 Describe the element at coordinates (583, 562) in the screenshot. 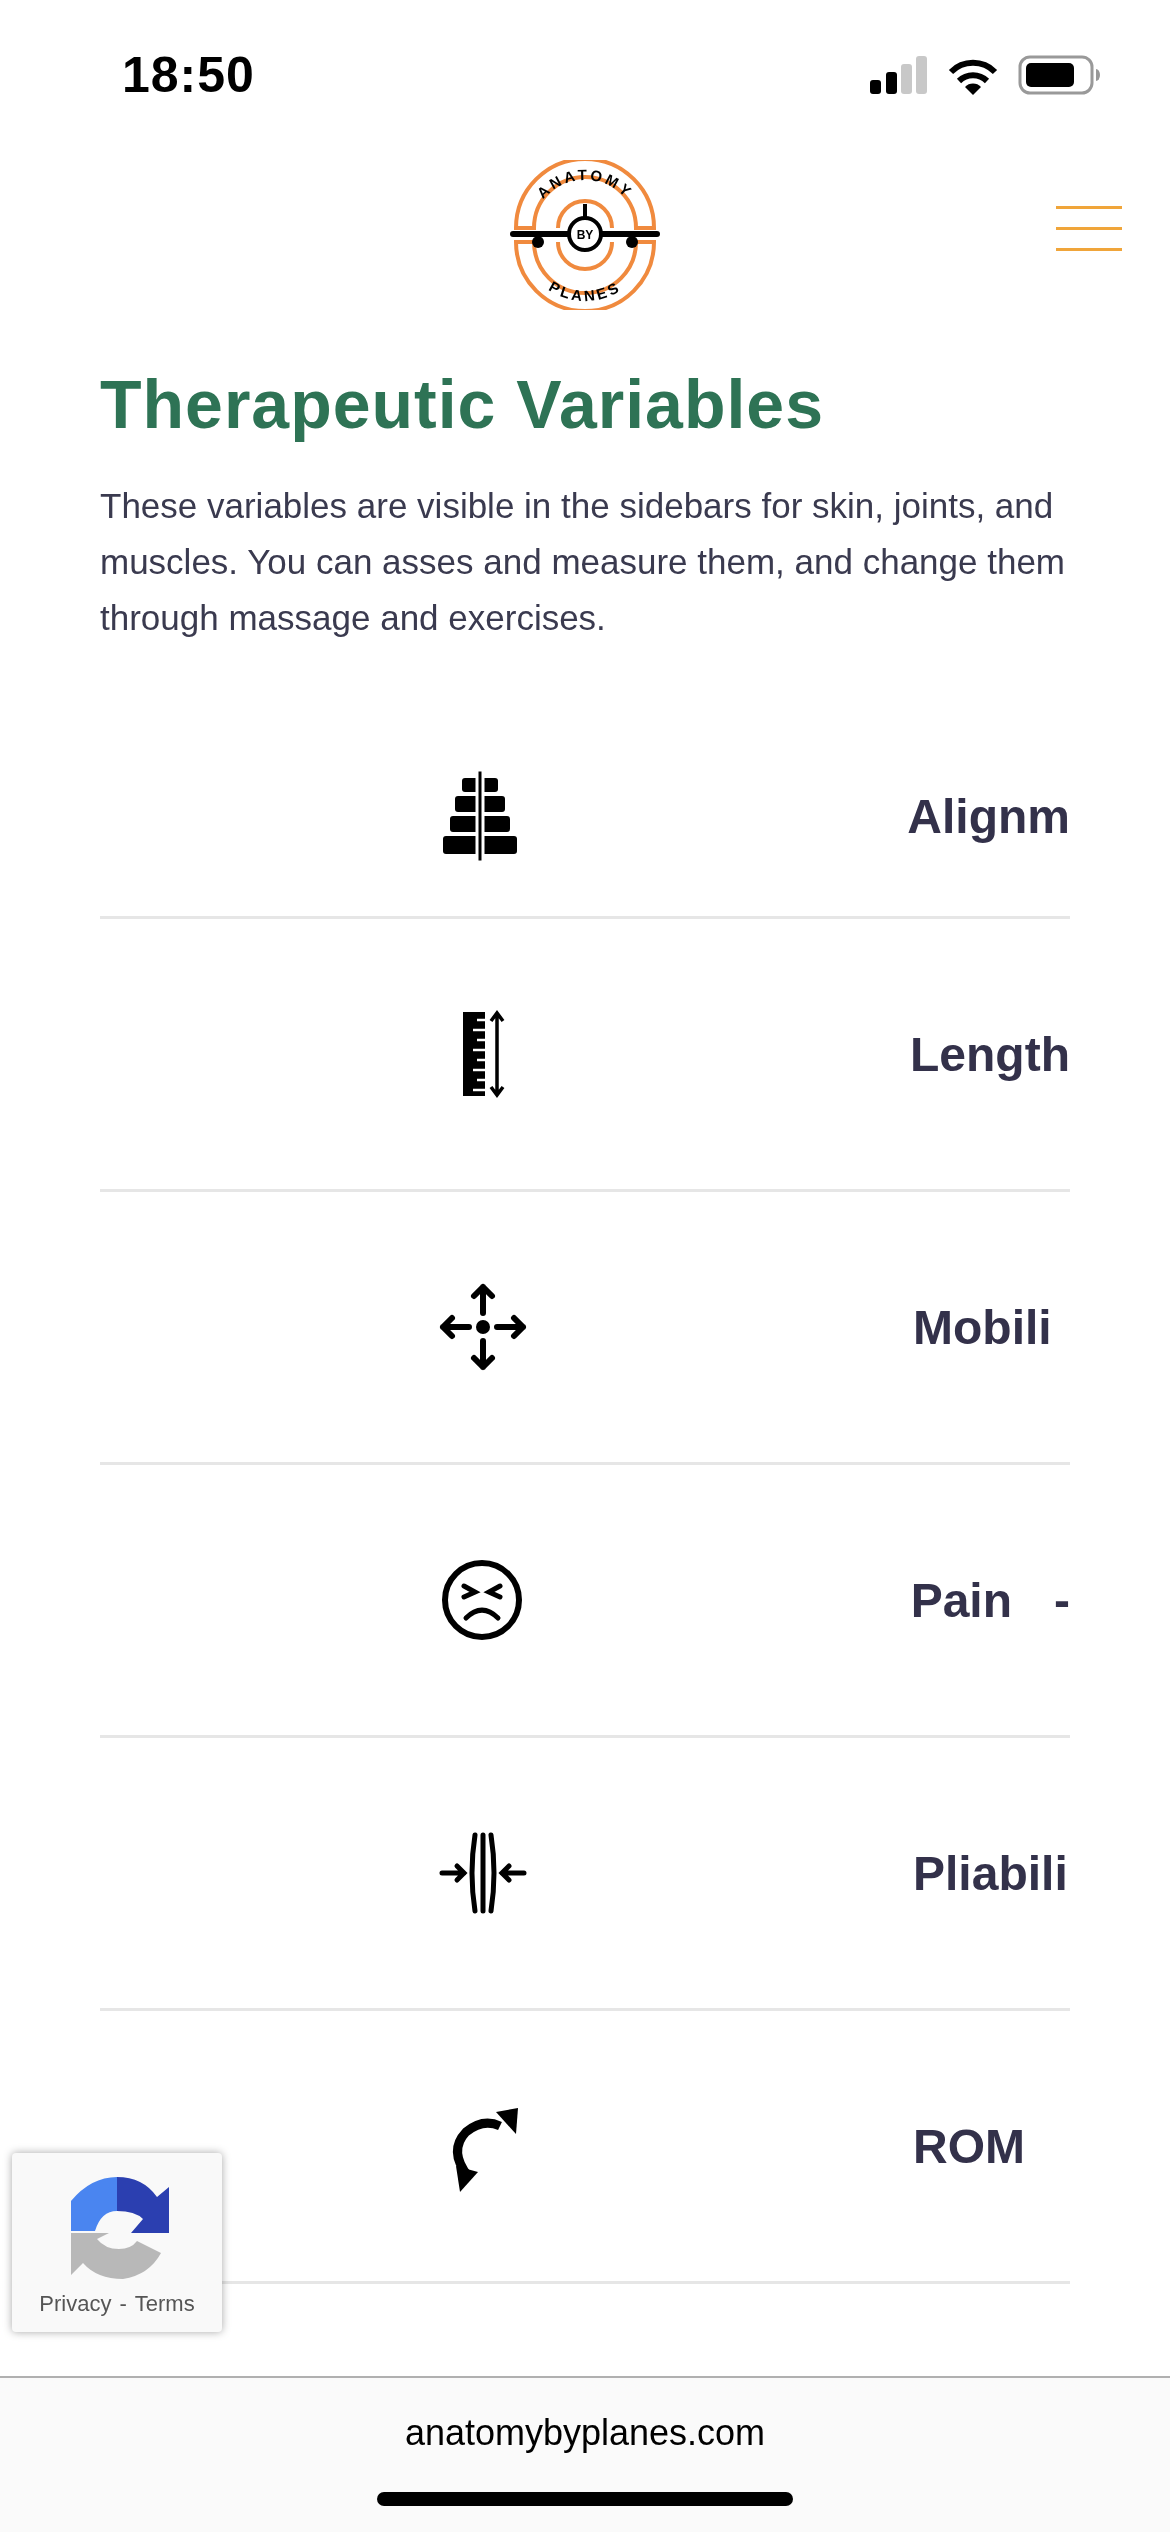

I see `intro-text: These variables are visible in the sidebars for skin, joints, and muscles. You can asses and measure them, and change them through massage and exercises.` at that location.